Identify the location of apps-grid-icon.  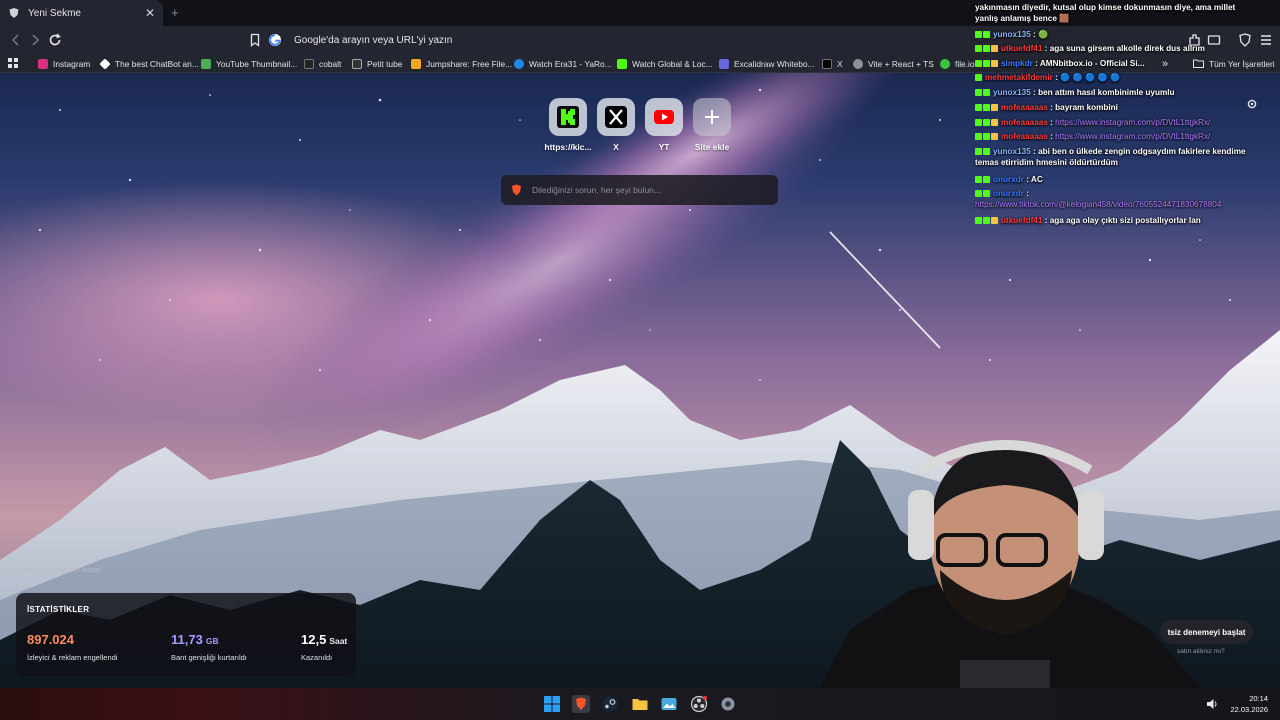
(13, 63).